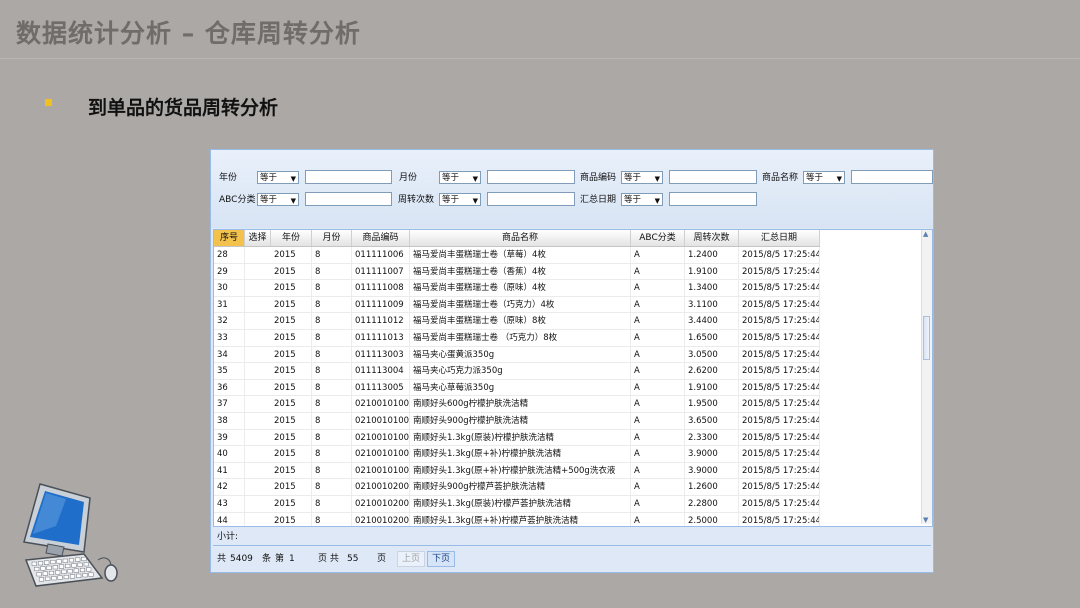 The height and width of the screenshot is (608, 1080). I want to click on row-code-cell: 011111007, so click(381, 271).